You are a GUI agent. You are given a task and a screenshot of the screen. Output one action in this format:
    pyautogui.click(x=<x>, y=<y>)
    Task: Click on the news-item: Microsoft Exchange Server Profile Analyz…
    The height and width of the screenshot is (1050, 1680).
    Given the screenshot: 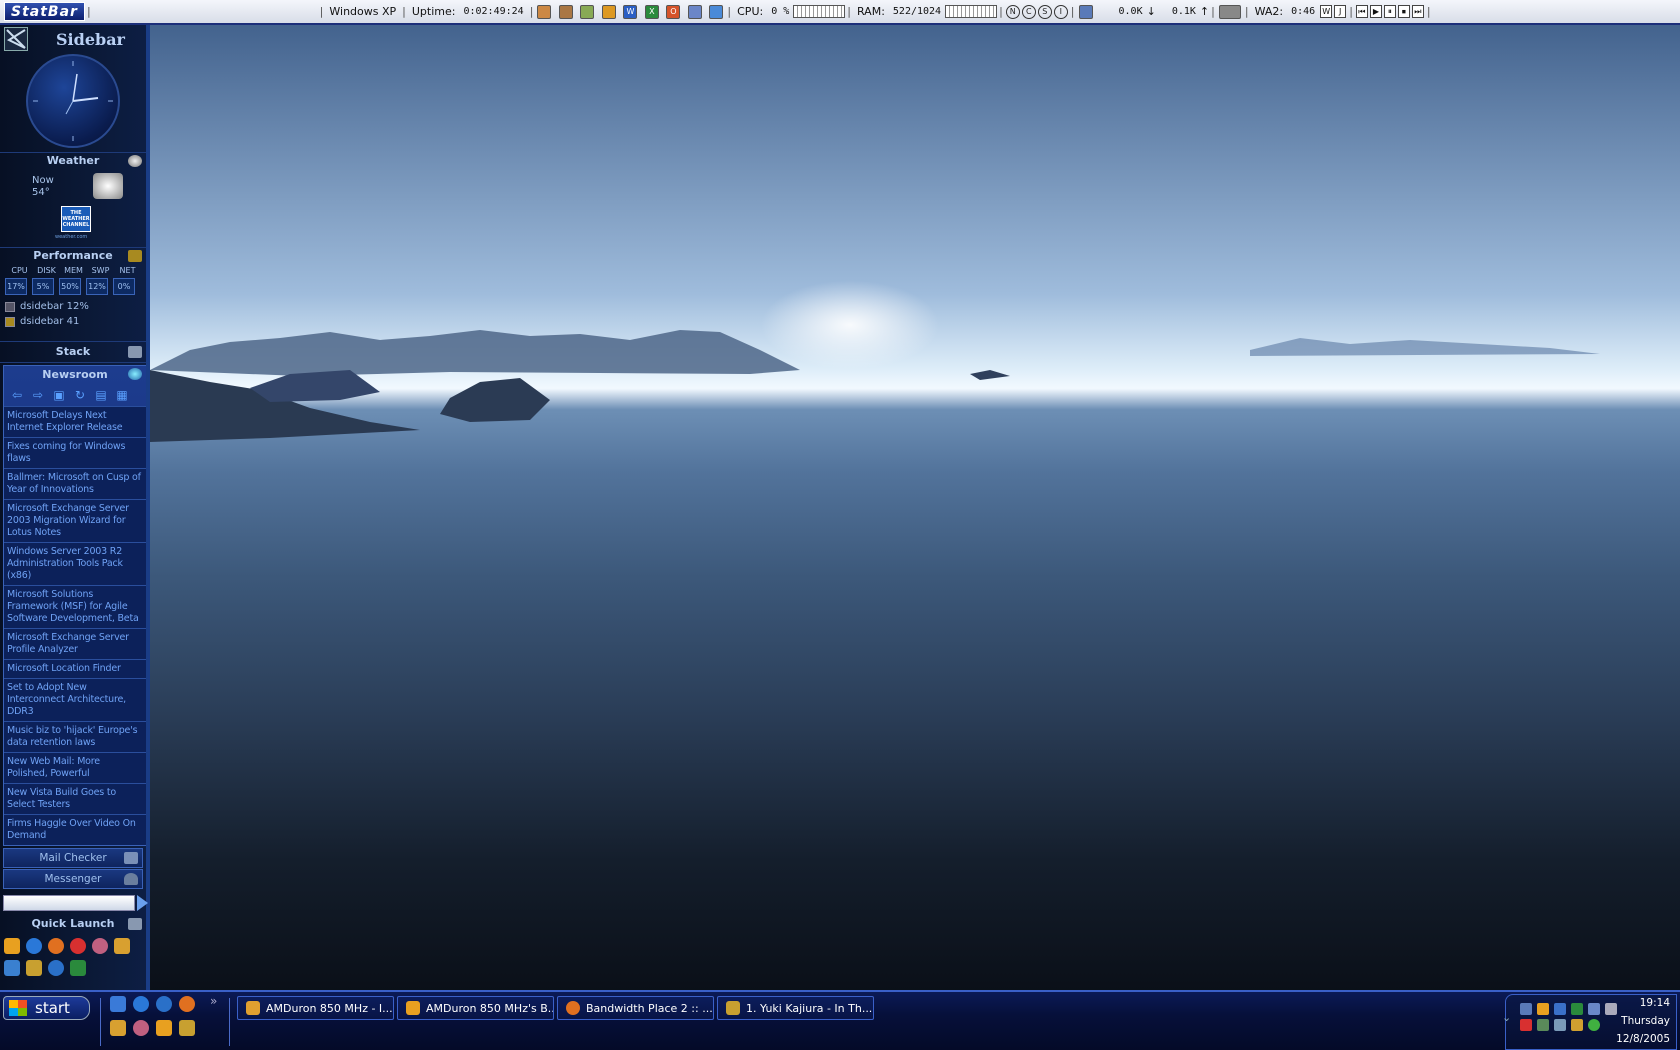 What is the action you would take?
    pyautogui.click(x=75, y=643)
    